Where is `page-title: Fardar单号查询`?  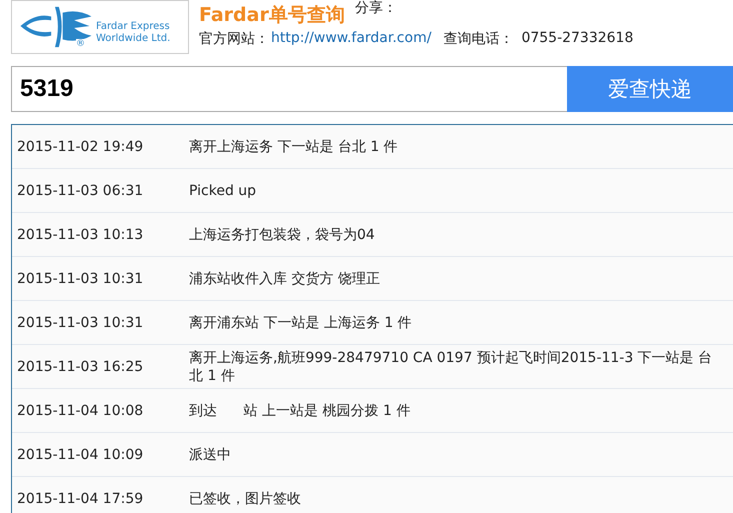
page-title: Fardar单号查询 is located at coordinates (272, 15).